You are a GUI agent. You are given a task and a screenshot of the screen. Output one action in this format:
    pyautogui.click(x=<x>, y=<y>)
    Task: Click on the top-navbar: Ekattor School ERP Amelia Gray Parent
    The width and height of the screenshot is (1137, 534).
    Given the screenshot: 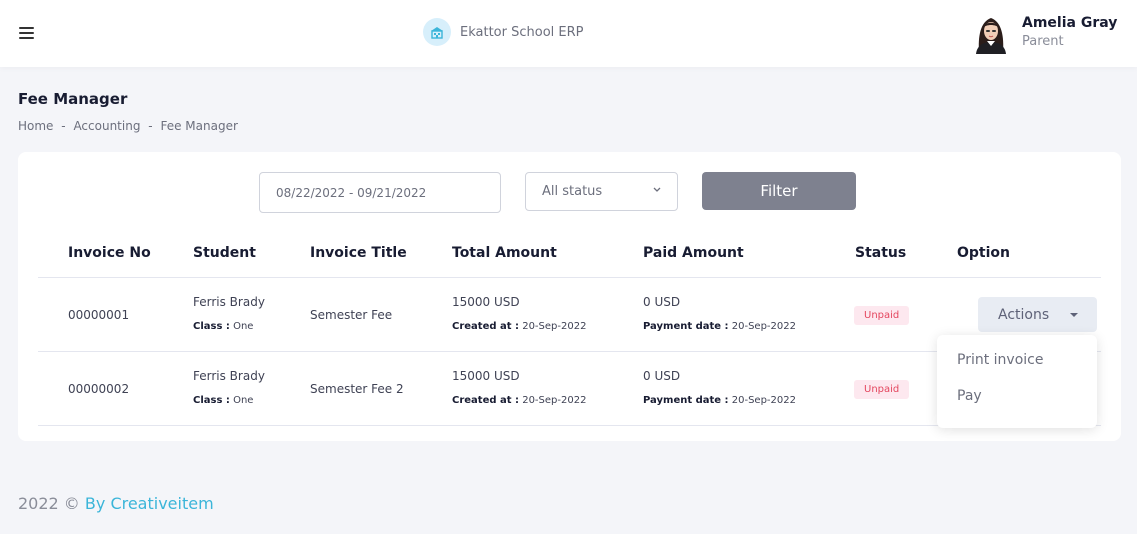 What is the action you would take?
    pyautogui.click(x=568, y=33)
    